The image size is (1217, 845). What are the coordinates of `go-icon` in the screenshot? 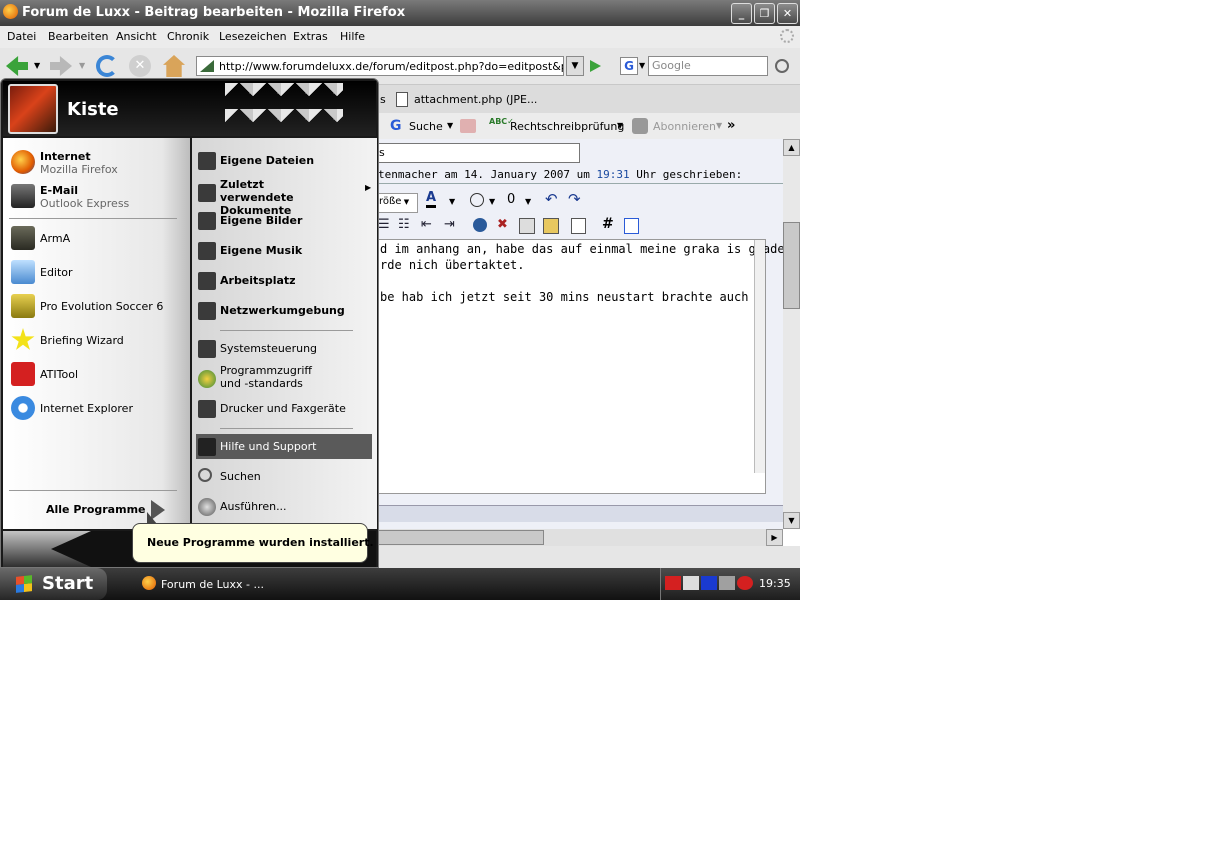 It's located at (595, 66).